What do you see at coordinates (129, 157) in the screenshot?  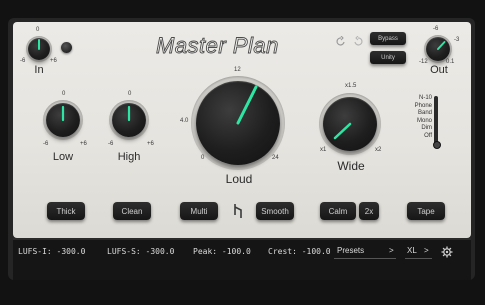 I see `high-label: High` at bounding box center [129, 157].